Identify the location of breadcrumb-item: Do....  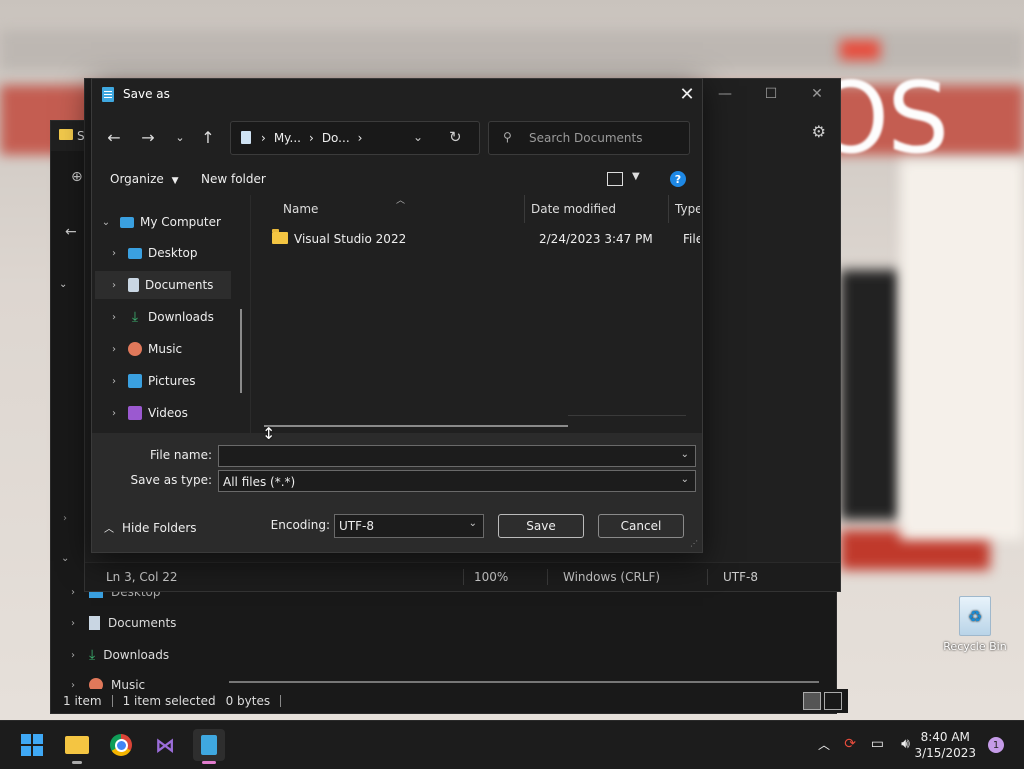
(336, 138).